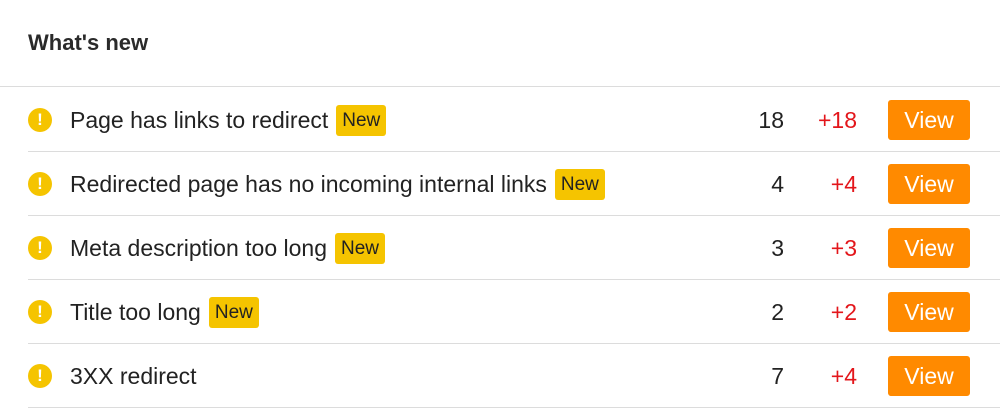 This screenshot has height=420, width=1000. I want to click on issue-name-wrap: 3XX redirect, so click(133, 376).